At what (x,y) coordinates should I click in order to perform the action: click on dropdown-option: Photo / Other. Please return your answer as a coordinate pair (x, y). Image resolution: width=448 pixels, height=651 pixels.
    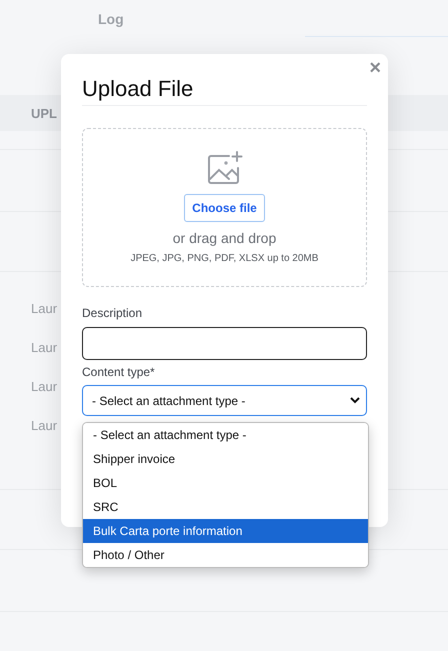
    Looking at the image, I should click on (225, 555).